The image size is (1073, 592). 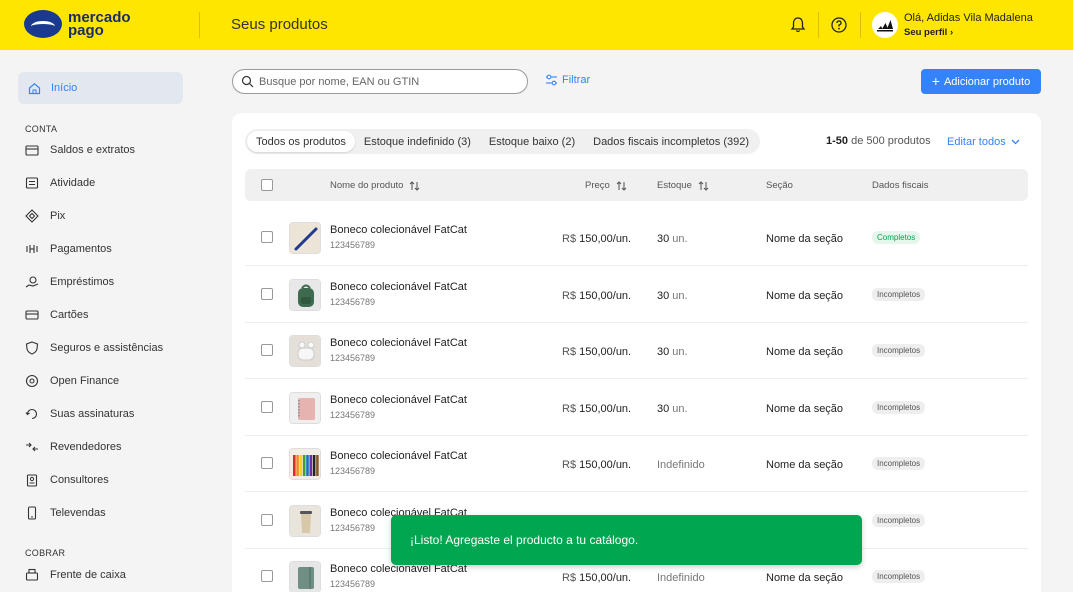 What do you see at coordinates (92, 150) in the screenshot?
I see `sidebar-item-label: Saldos e extratos` at bounding box center [92, 150].